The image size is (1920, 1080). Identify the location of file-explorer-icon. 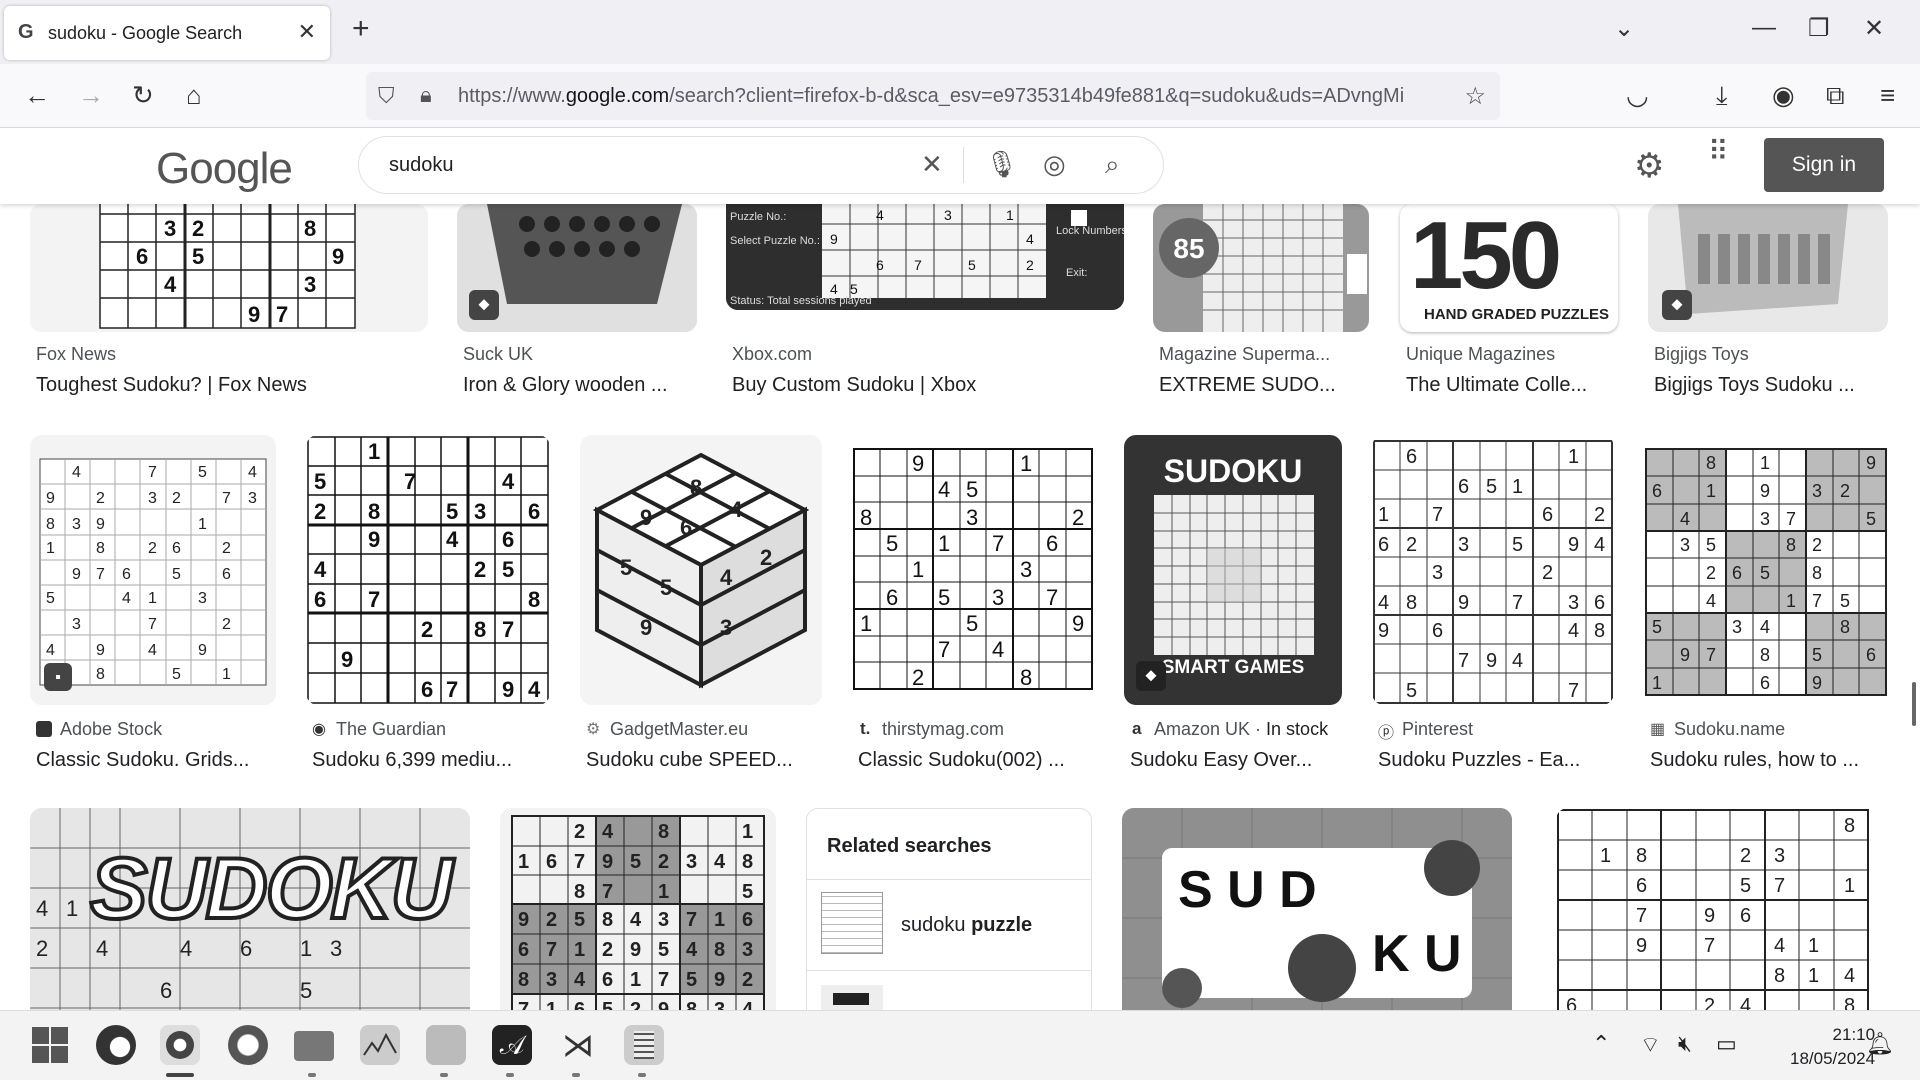
(314, 1046).